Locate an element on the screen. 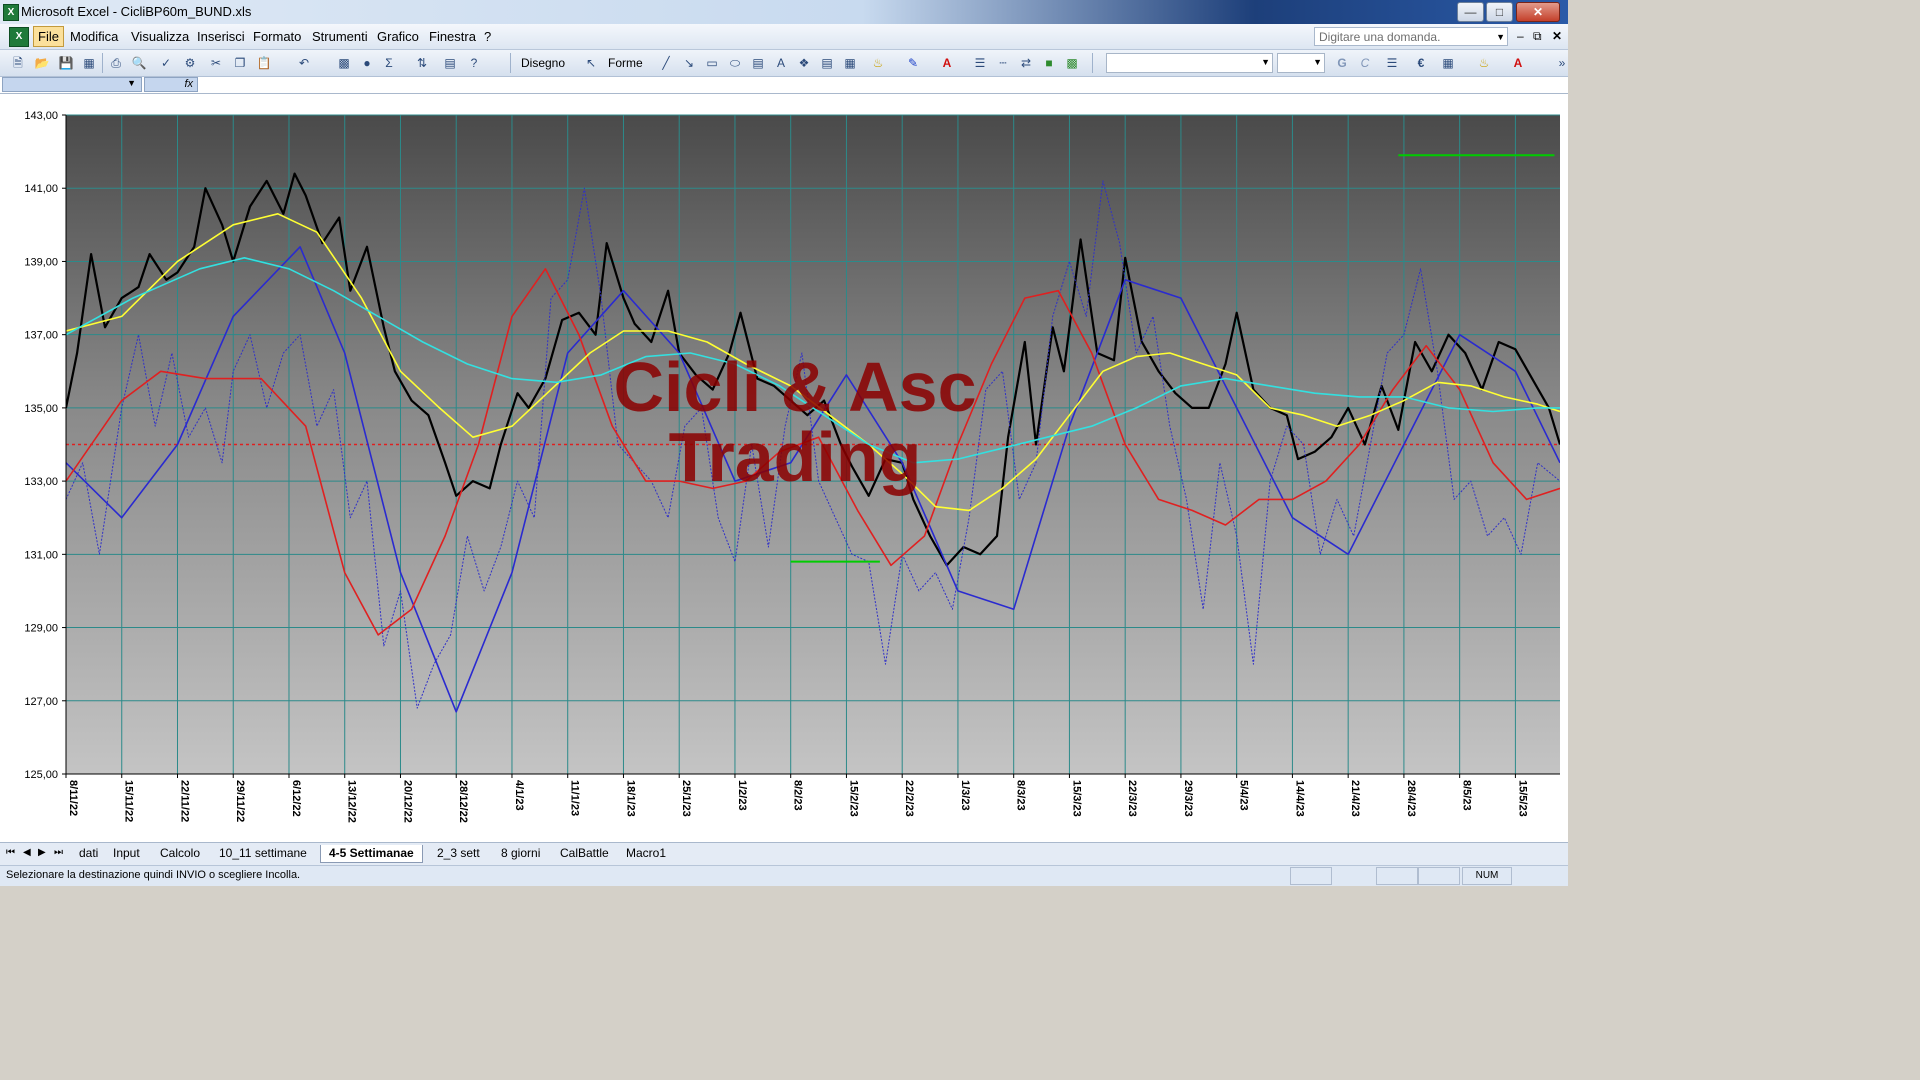 This screenshot has width=1920, height=1080. next-sheet-icon: ▶ is located at coordinates (42, 852).